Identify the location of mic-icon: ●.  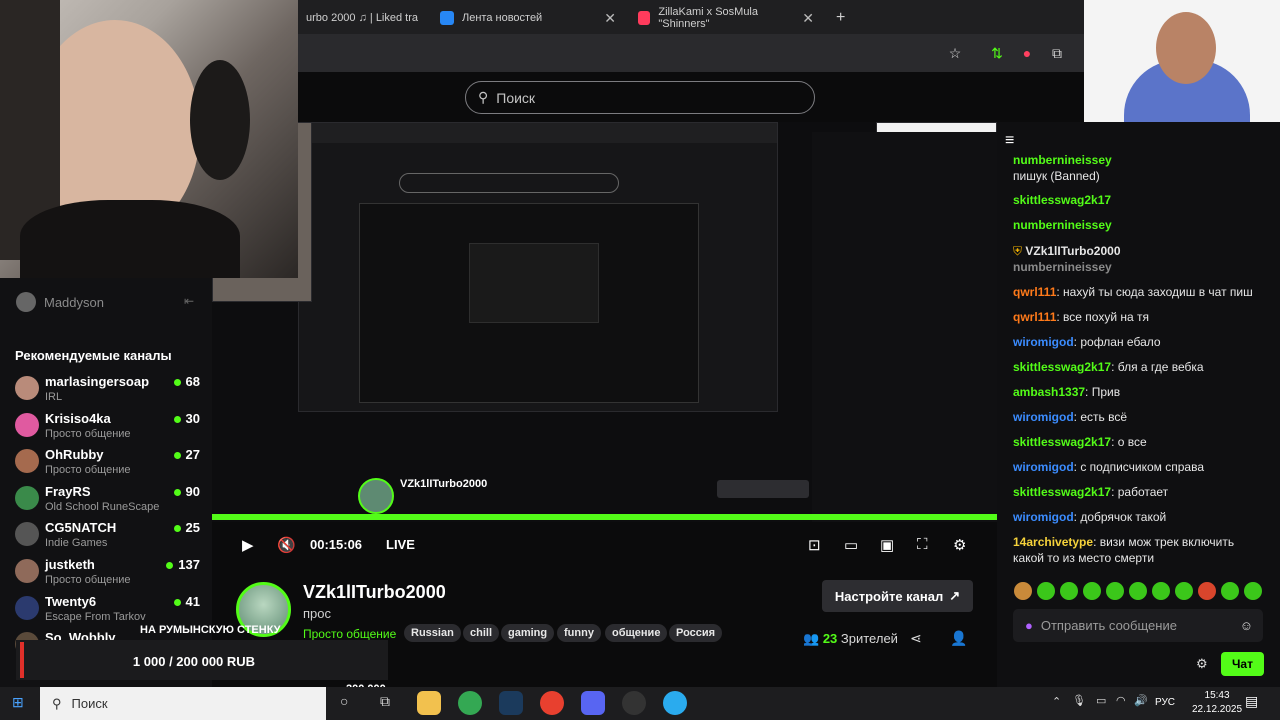
(1029, 625).